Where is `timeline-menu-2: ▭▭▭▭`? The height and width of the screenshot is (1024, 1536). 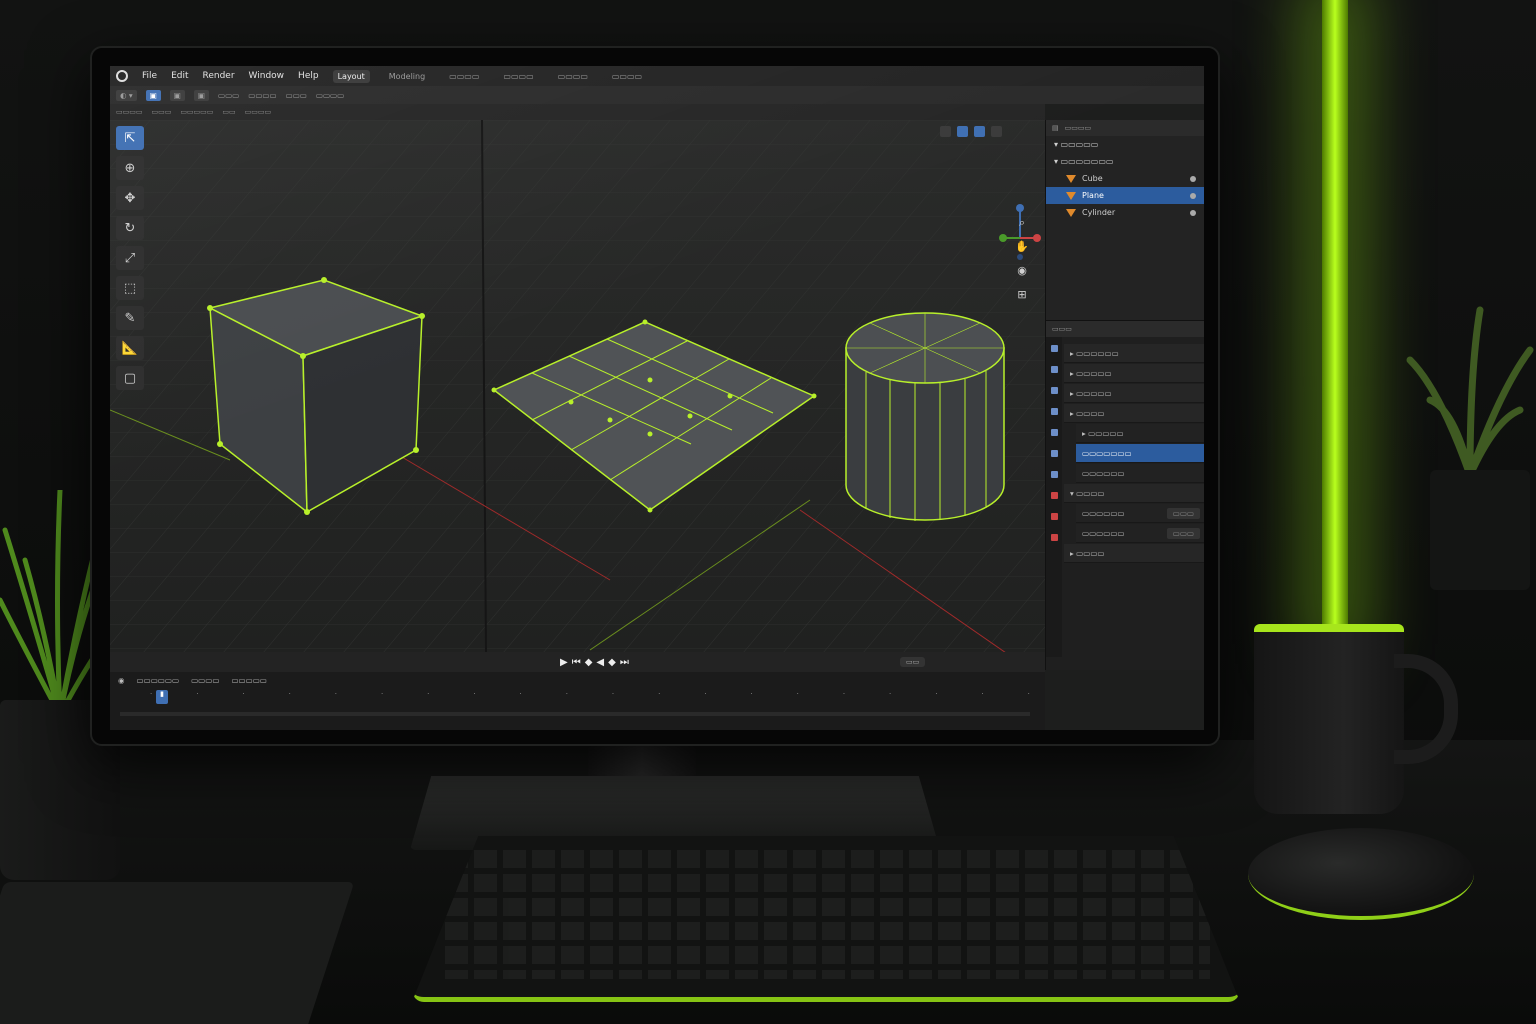 timeline-menu-2: ▭▭▭▭ is located at coordinates (205, 680).